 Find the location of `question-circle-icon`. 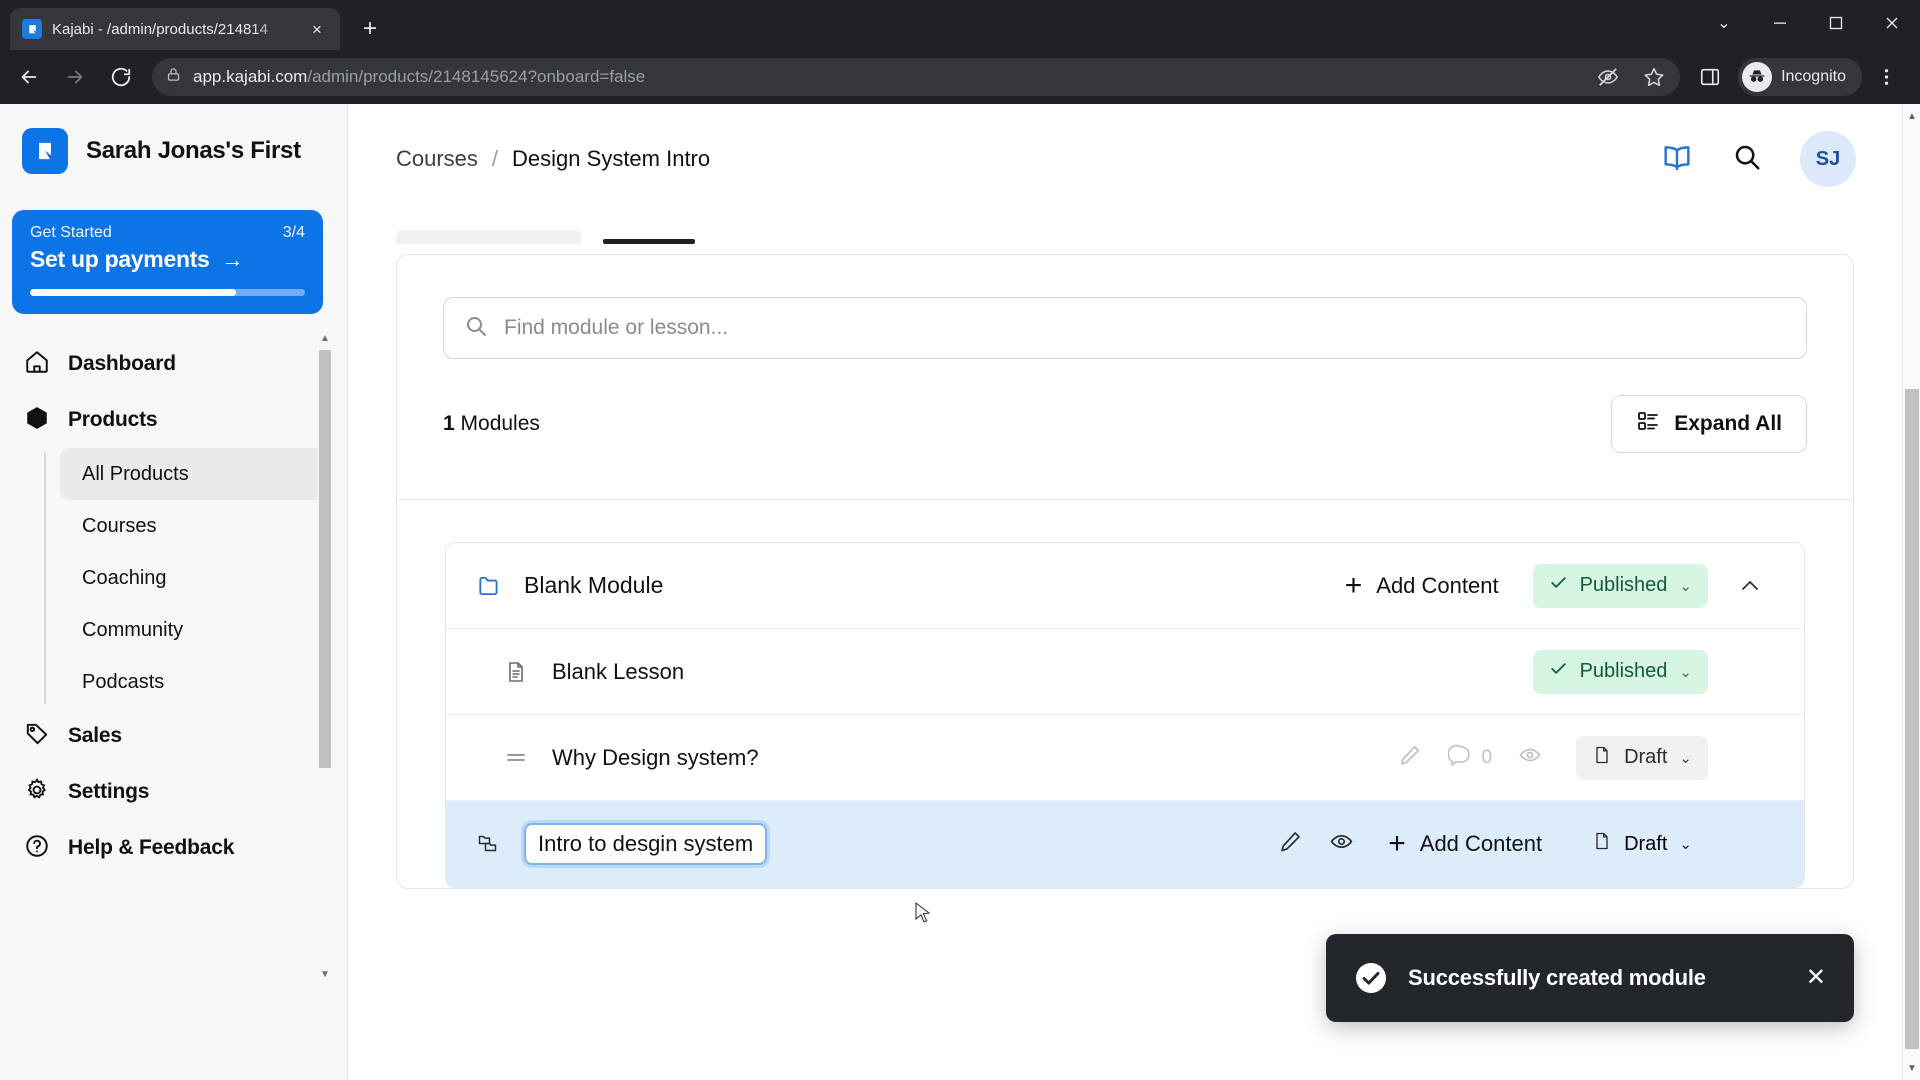

question-circle-icon is located at coordinates (37, 848).